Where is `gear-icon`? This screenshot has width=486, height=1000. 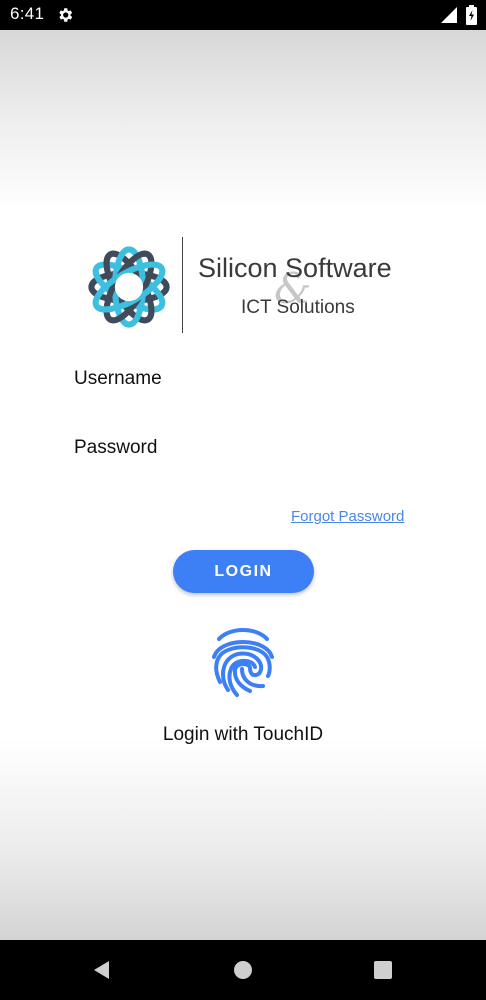 gear-icon is located at coordinates (66, 15).